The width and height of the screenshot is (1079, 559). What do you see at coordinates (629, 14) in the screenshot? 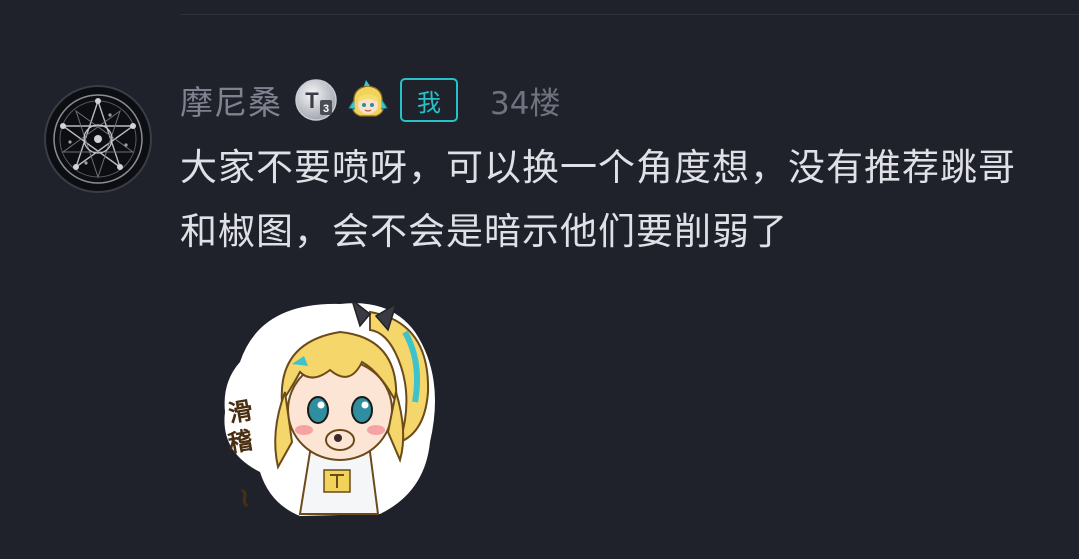
I see `top-divider` at bounding box center [629, 14].